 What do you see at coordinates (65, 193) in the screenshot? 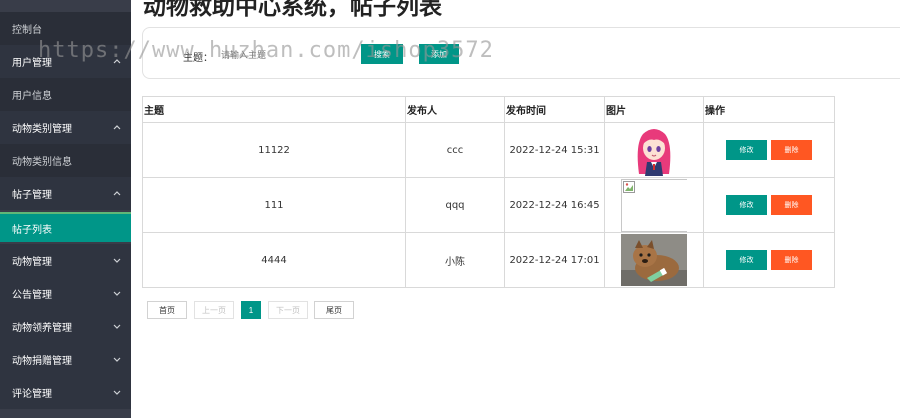
I see `sidebar-group-posts: 帖子管理` at bounding box center [65, 193].